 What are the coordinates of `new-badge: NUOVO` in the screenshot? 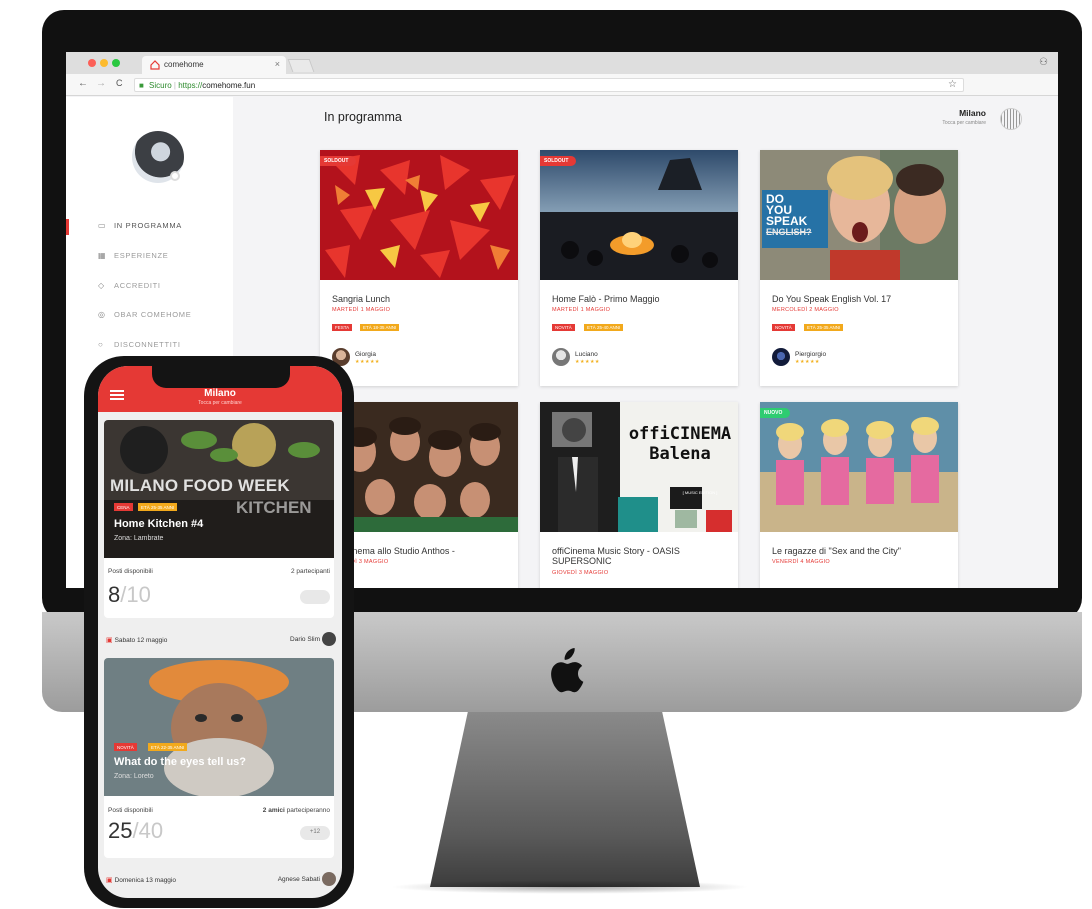 It's located at (775, 413).